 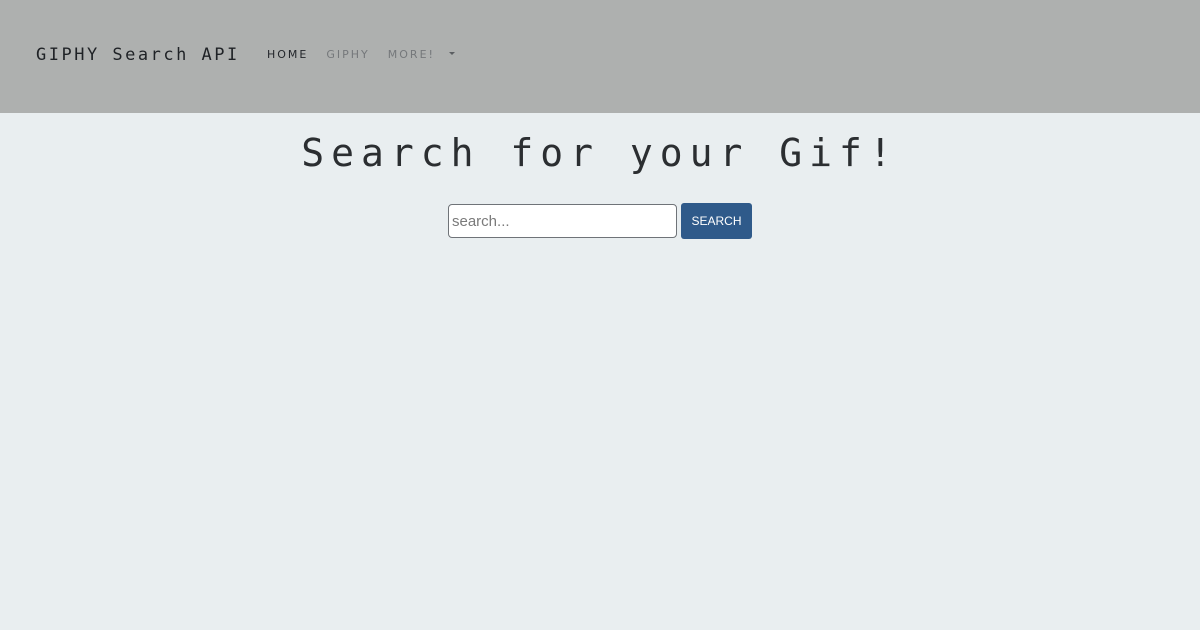 I want to click on search-input, so click(x=562, y=221).